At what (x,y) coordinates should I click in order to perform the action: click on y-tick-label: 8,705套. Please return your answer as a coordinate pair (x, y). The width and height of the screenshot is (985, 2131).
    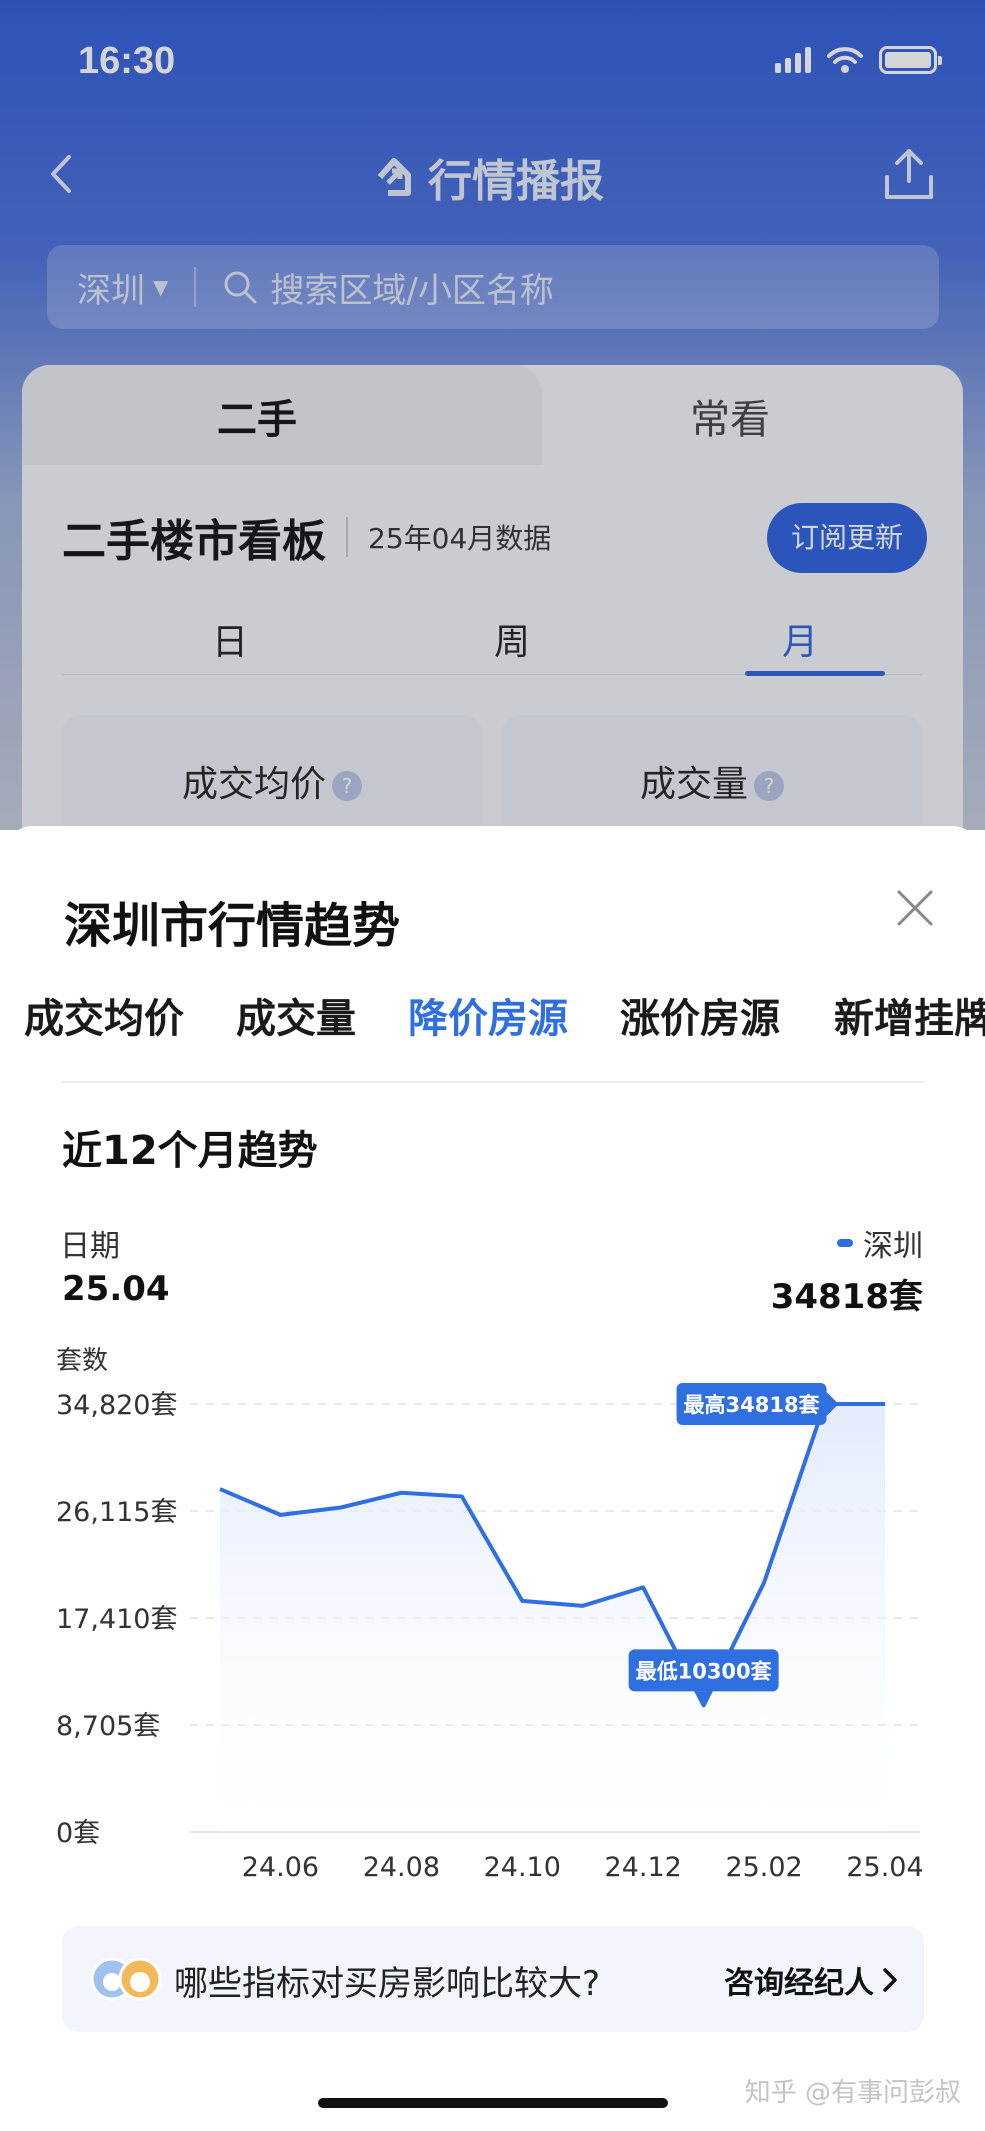
    Looking at the image, I should click on (108, 1726).